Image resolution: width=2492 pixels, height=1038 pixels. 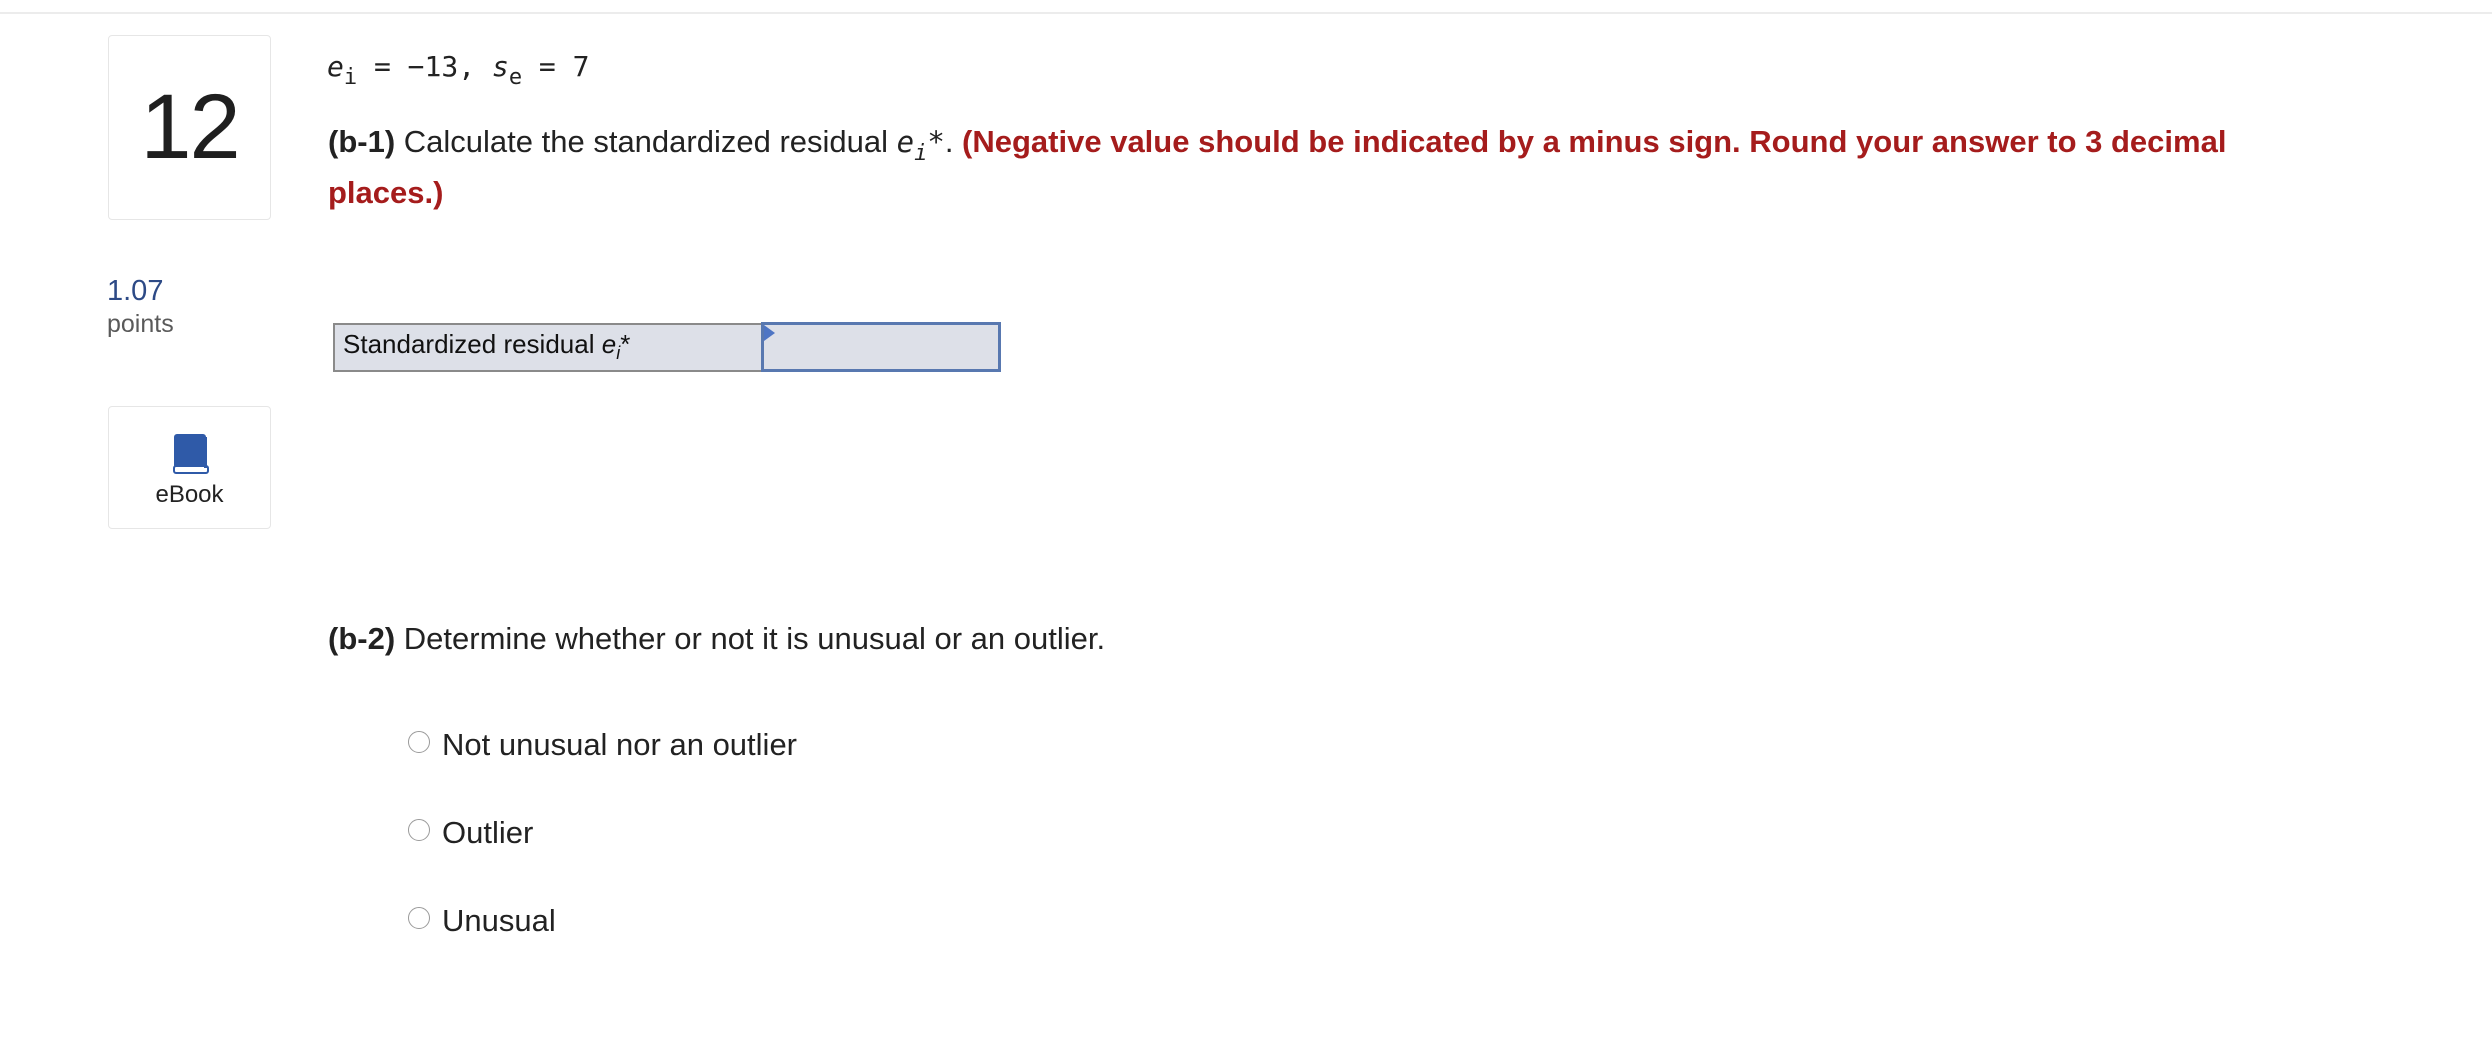 What do you see at coordinates (135, 291) in the screenshot?
I see `points-value: 1.07` at bounding box center [135, 291].